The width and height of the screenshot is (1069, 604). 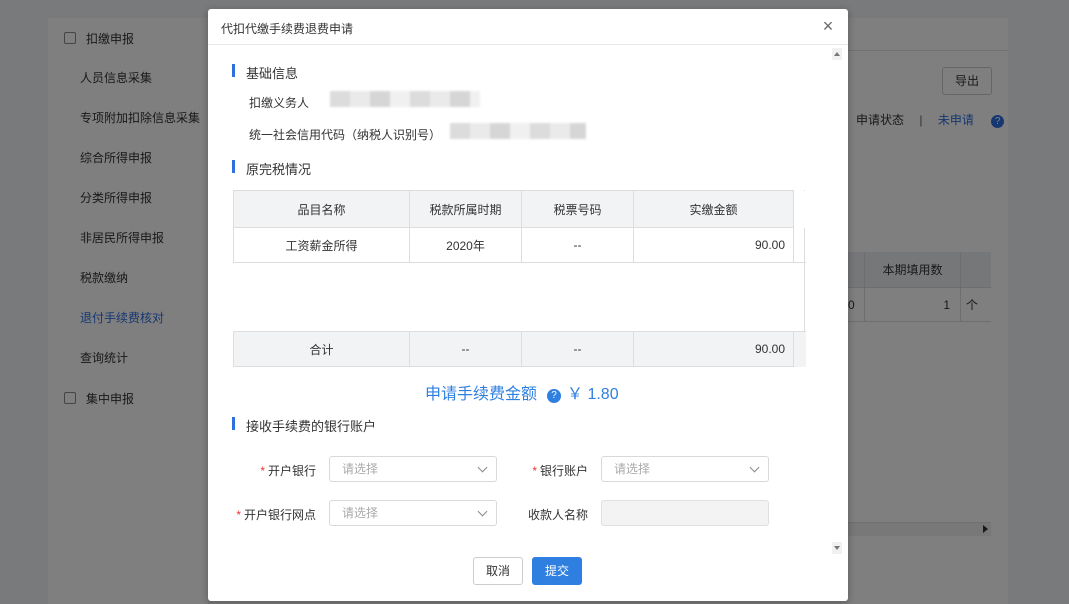 I want to click on bank-label: * 开户银行, so click(x=282, y=470).